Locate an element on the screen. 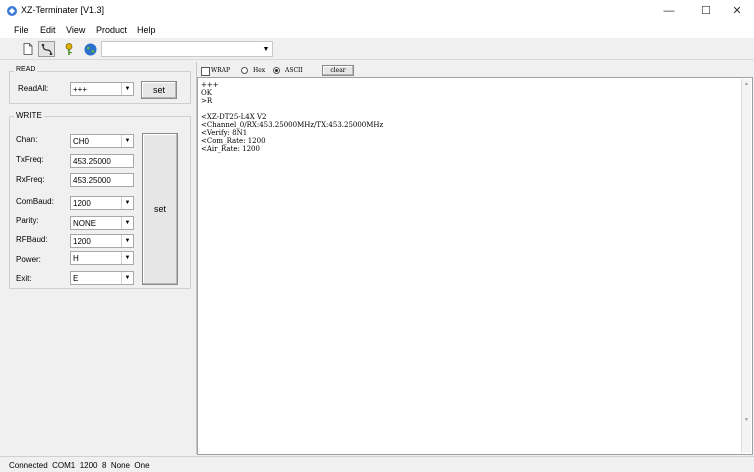 The image size is (754, 472). hex-radio is located at coordinates (244, 70).